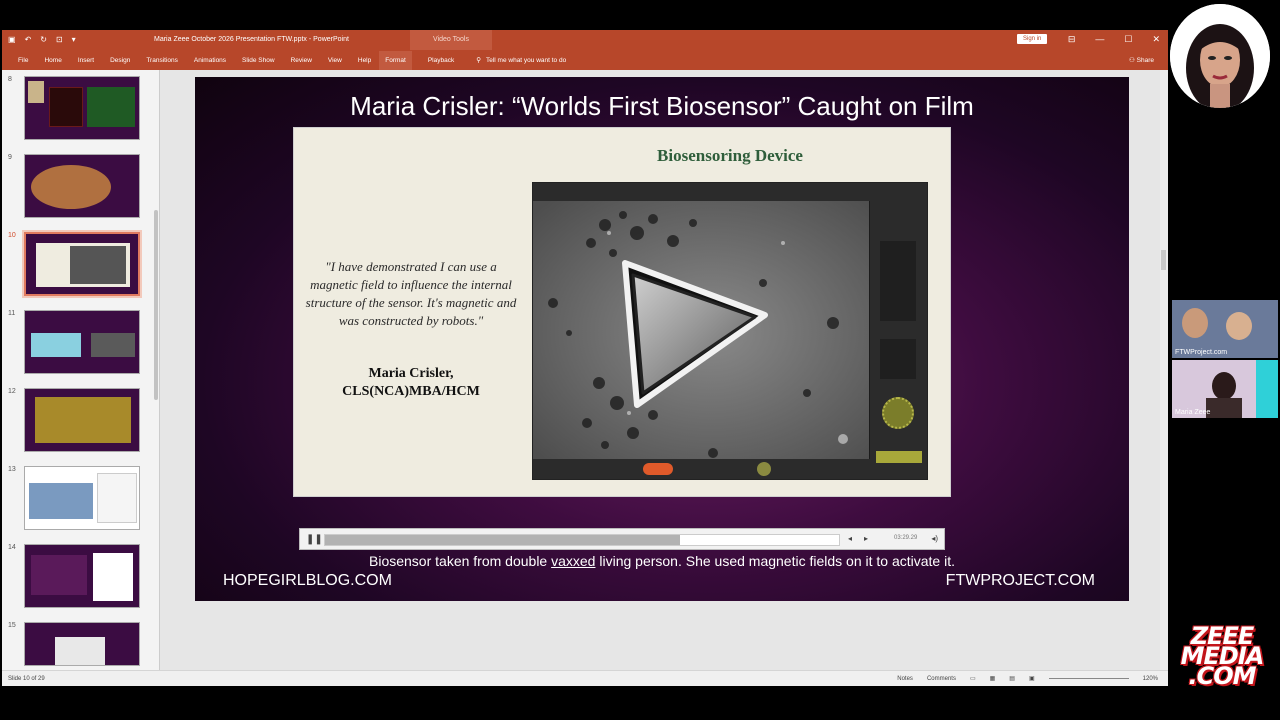  Describe the element at coordinates (1220, 56) in the screenshot. I see `host-avatar` at that location.